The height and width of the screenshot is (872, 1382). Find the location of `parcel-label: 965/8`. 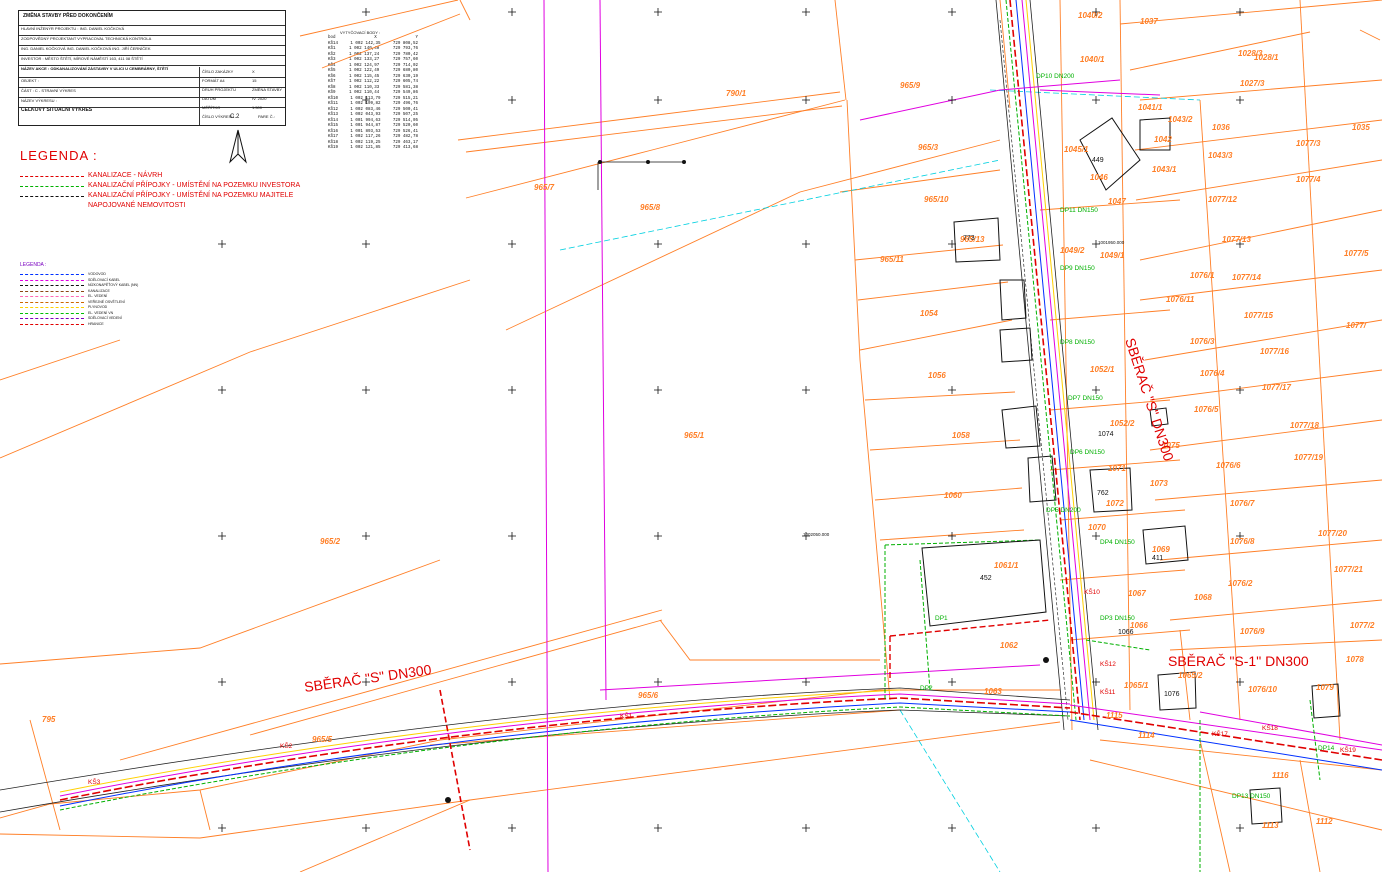

parcel-label: 965/8 is located at coordinates (650, 207).